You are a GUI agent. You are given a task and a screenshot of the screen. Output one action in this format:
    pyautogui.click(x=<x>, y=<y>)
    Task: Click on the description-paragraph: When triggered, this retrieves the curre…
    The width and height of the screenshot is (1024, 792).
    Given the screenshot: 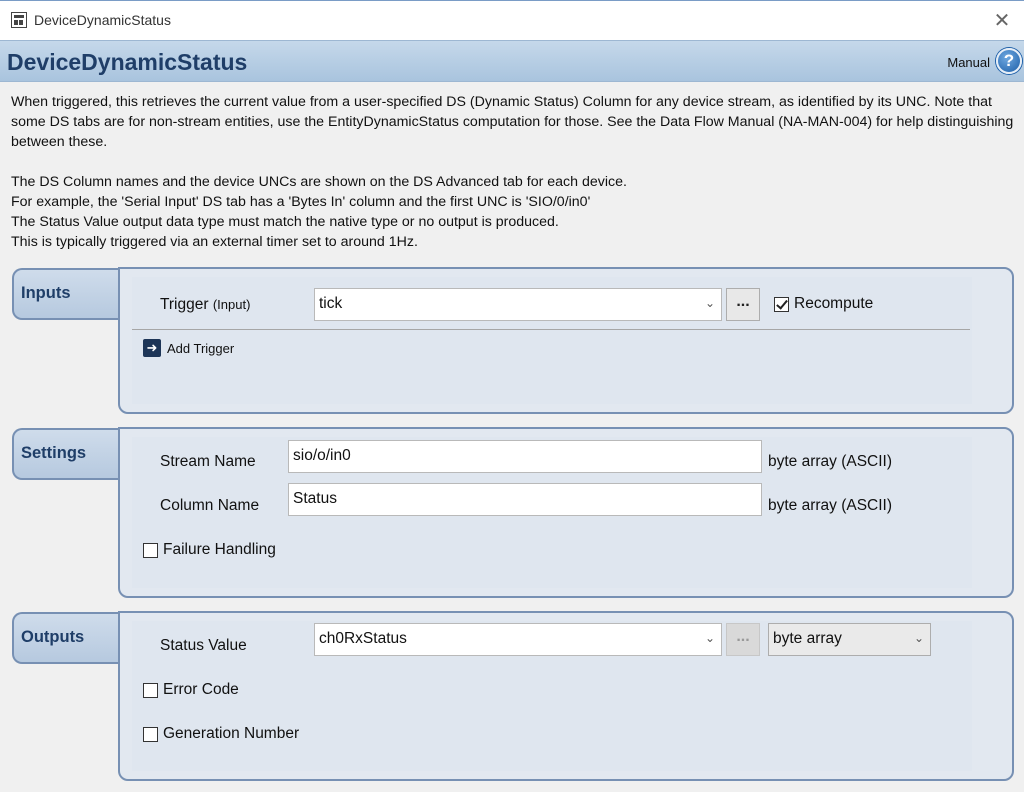 What is the action you would take?
    pyautogui.click(x=512, y=122)
    